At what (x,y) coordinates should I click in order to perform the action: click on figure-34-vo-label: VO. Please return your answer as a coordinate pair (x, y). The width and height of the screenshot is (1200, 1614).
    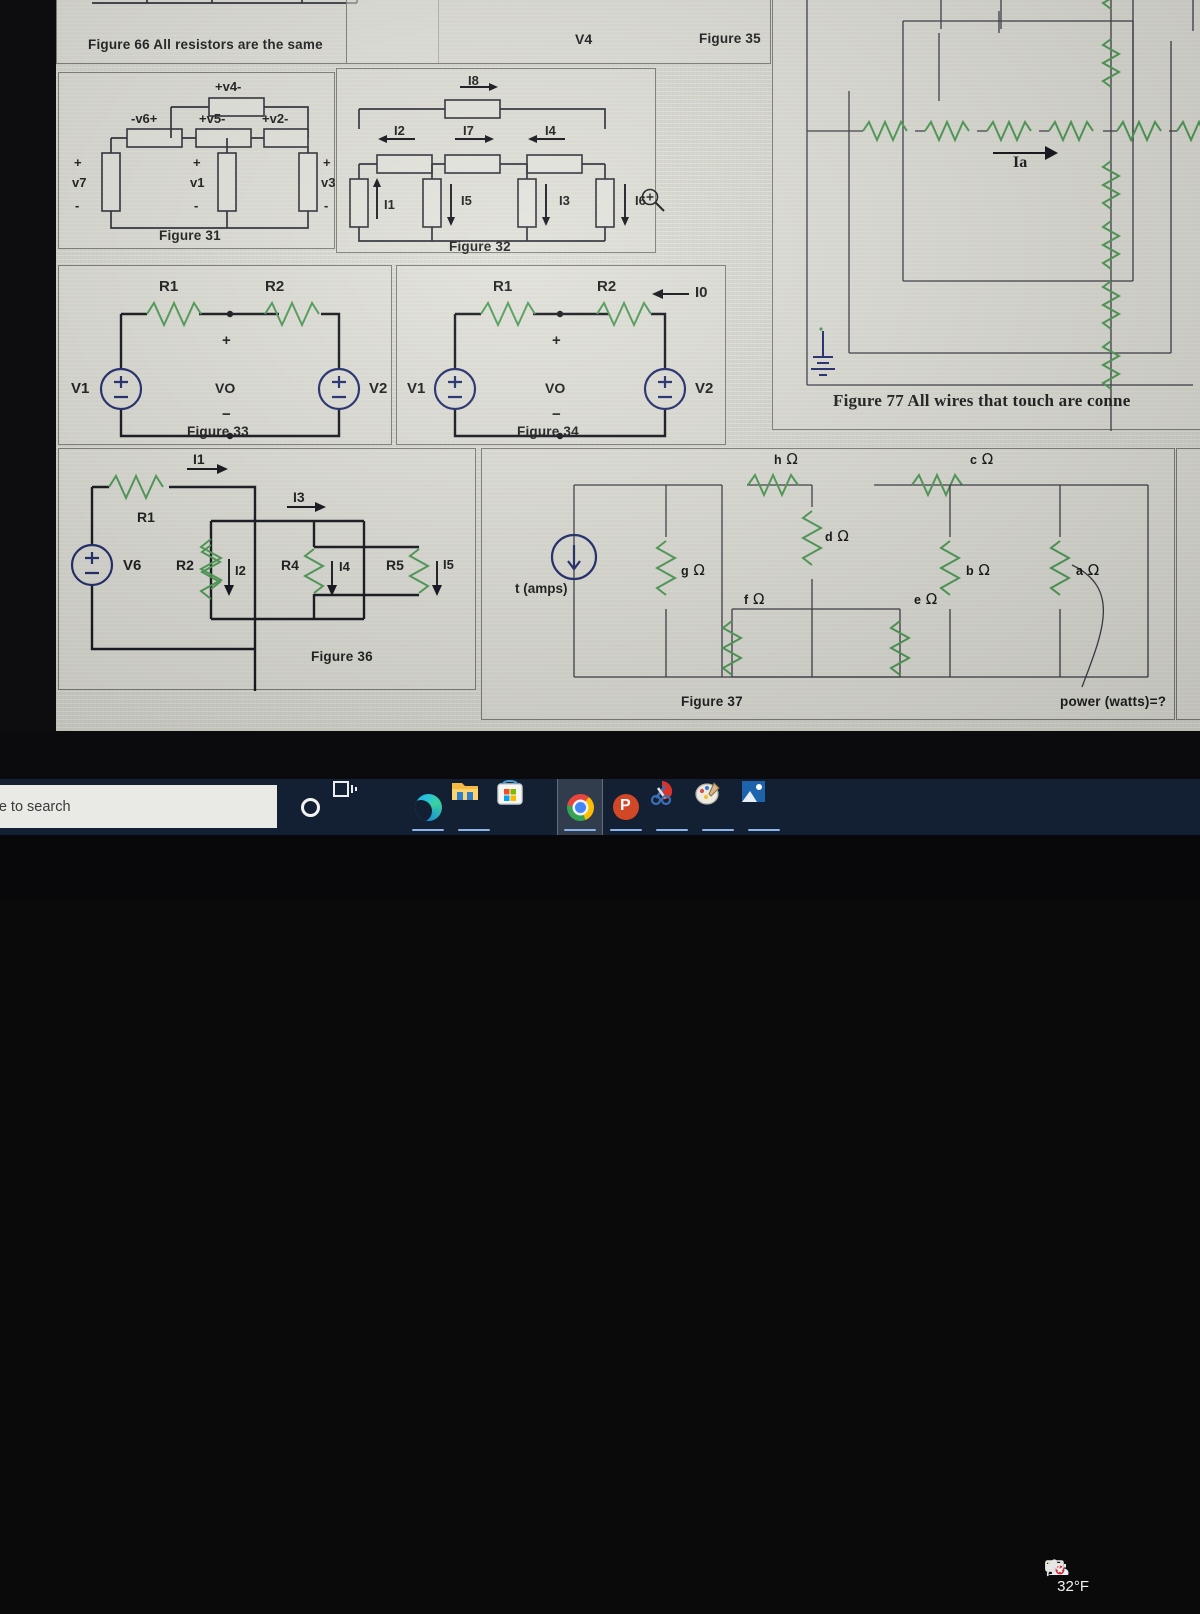
    Looking at the image, I should click on (555, 388).